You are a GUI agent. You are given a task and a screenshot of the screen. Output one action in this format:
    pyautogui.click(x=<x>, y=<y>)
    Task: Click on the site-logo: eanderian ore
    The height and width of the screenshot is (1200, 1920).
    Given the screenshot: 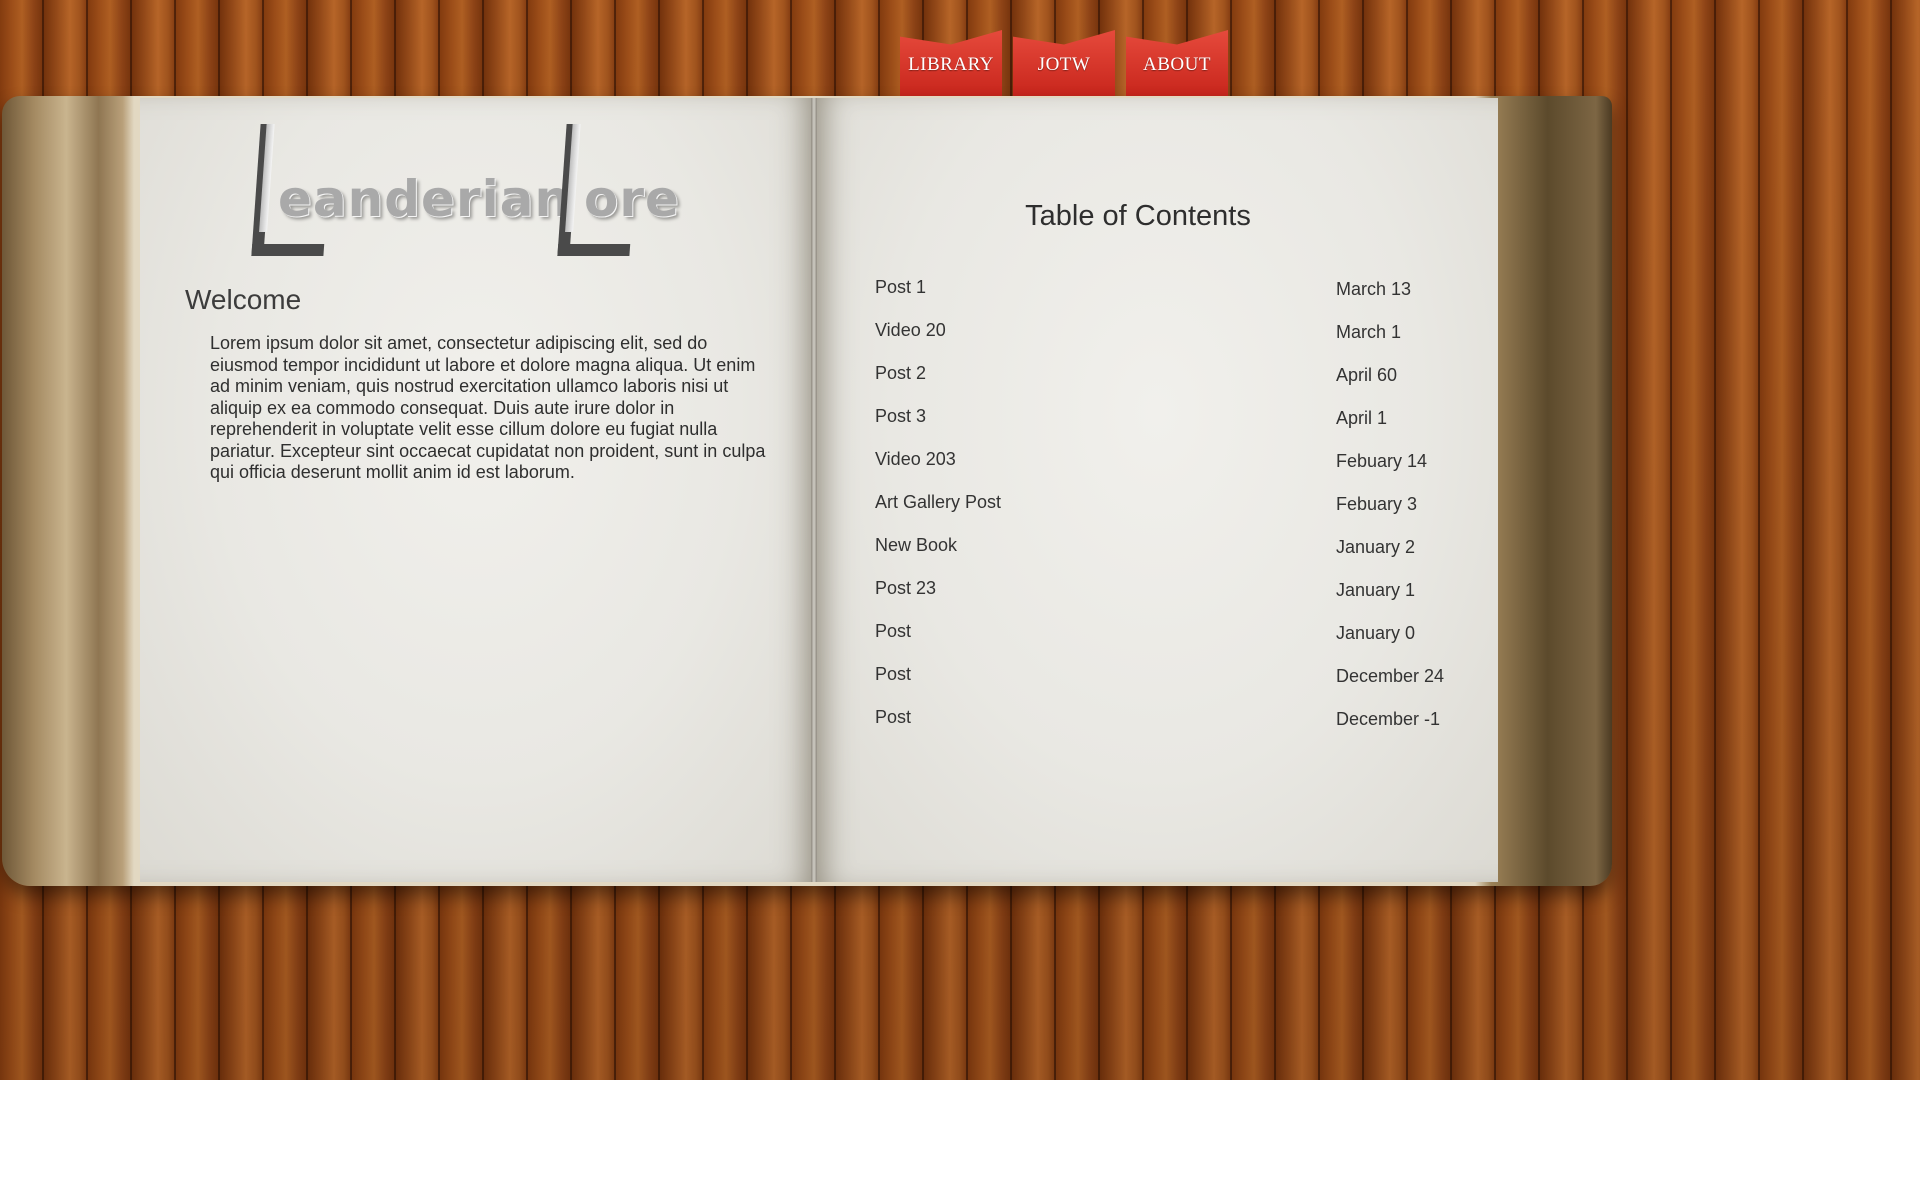 What is the action you would take?
    pyautogui.click(x=465, y=189)
    